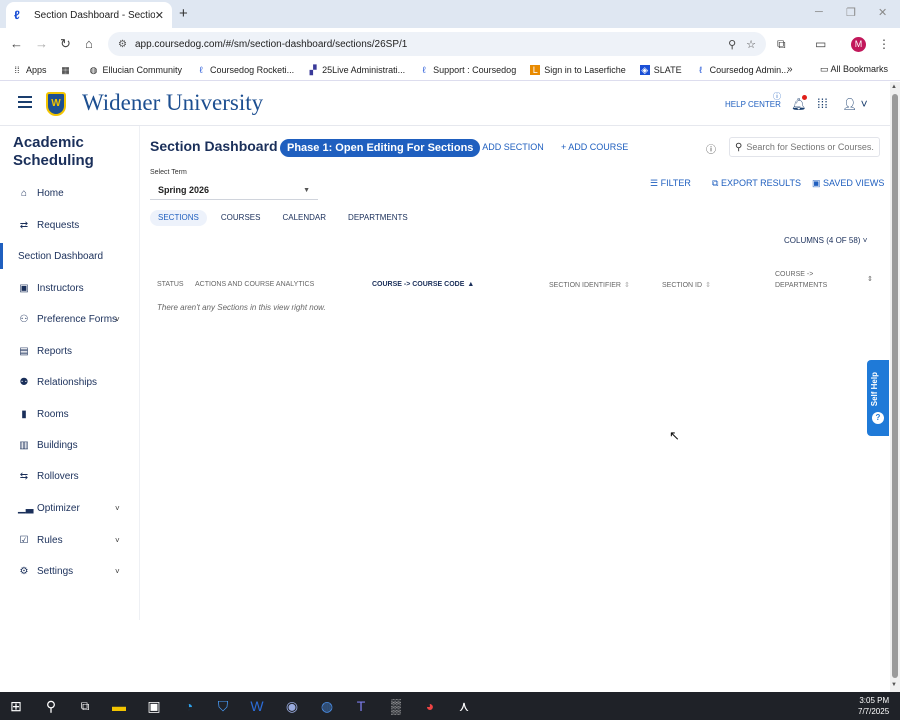 The height and width of the screenshot is (720, 900). I want to click on app-icon: ◍, so click(327, 706).